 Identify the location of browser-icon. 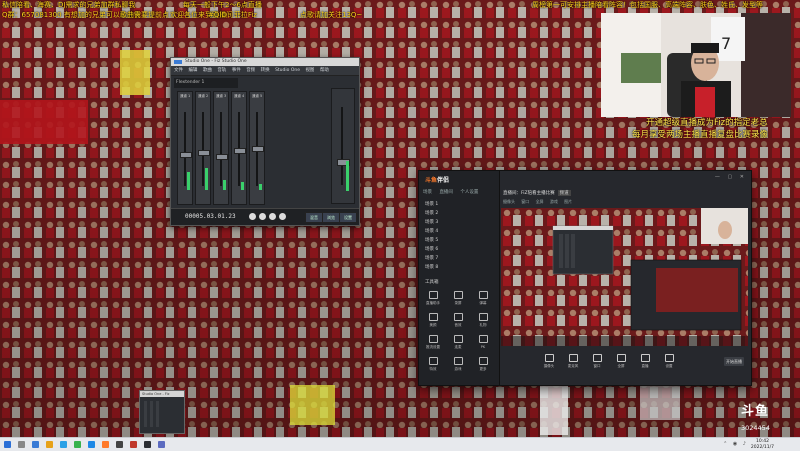
(63, 444).